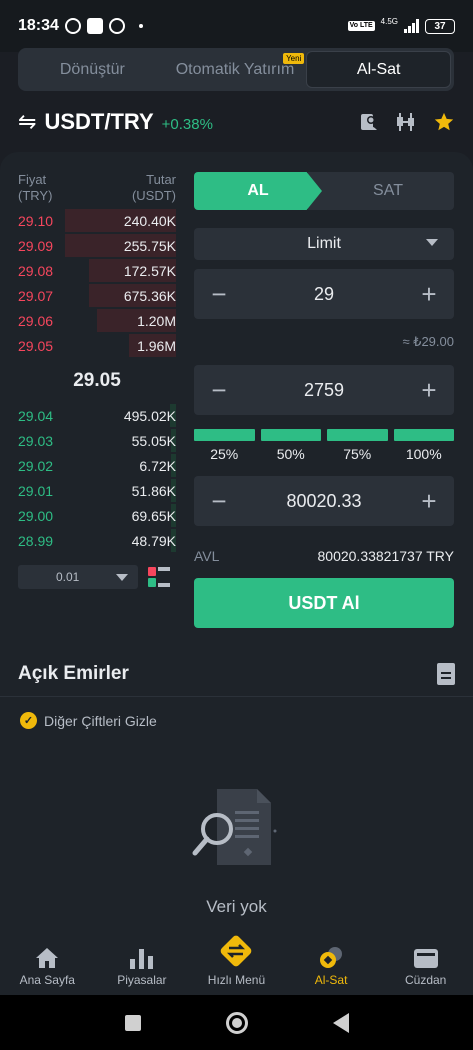  Describe the element at coordinates (97, 190) in the screenshot. I see `order-book-header: Fiyat (TRY) Tutar (USDT)` at that location.